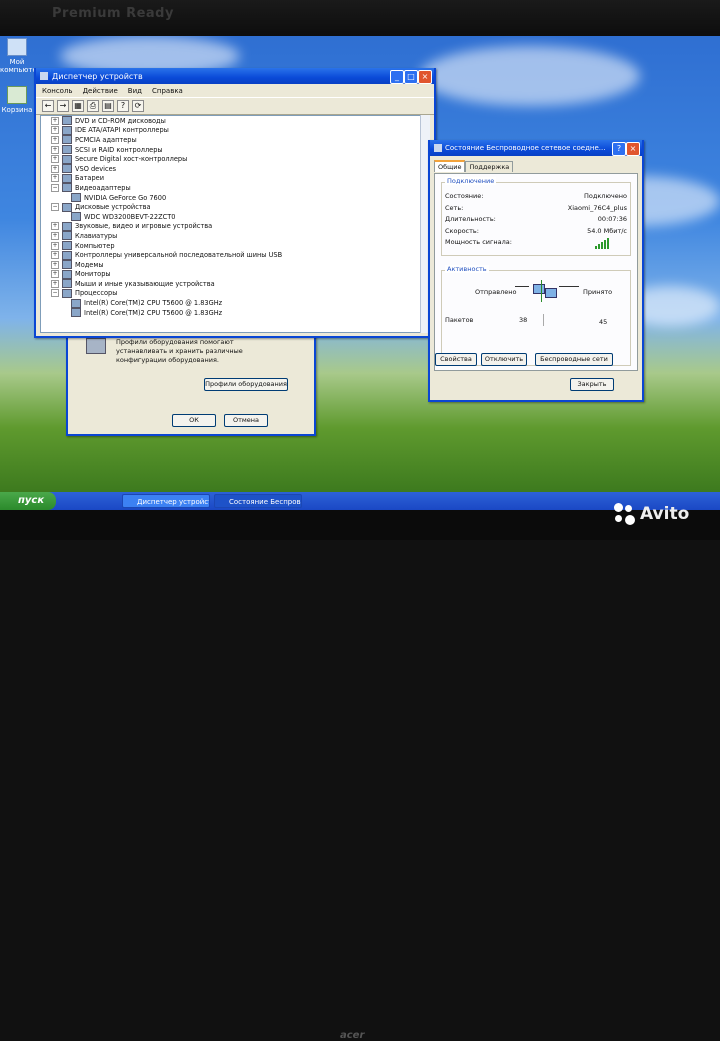  What do you see at coordinates (235, 169) in the screenshot?
I see `tree-item: + VSO devices` at bounding box center [235, 169].